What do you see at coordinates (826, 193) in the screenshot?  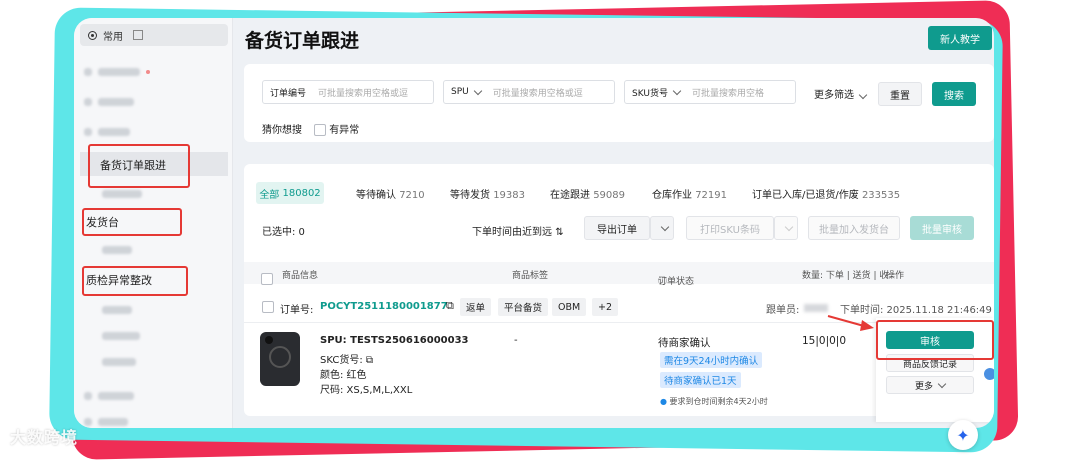 I see `tab-completed: 订单已入库/已退货/作废 233535` at bounding box center [826, 193].